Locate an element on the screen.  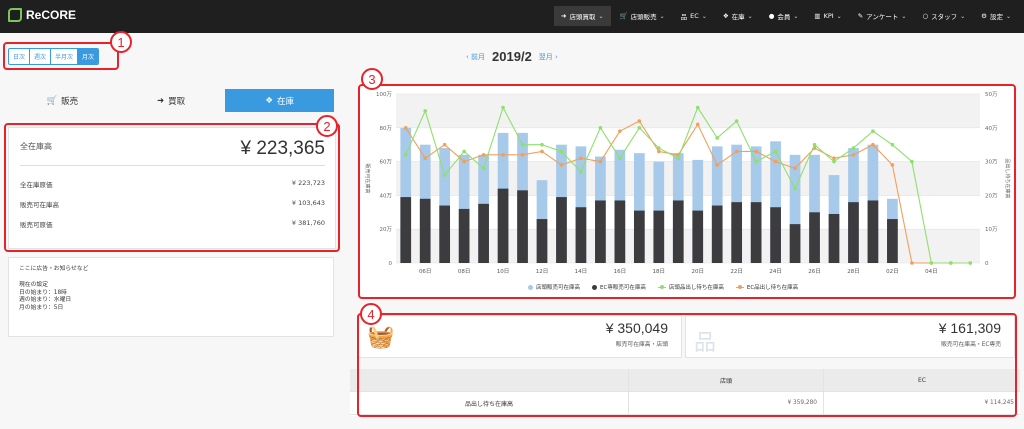
nav-item-settings: ⚙ 設定 ⌄ is located at coordinates (996, 16).